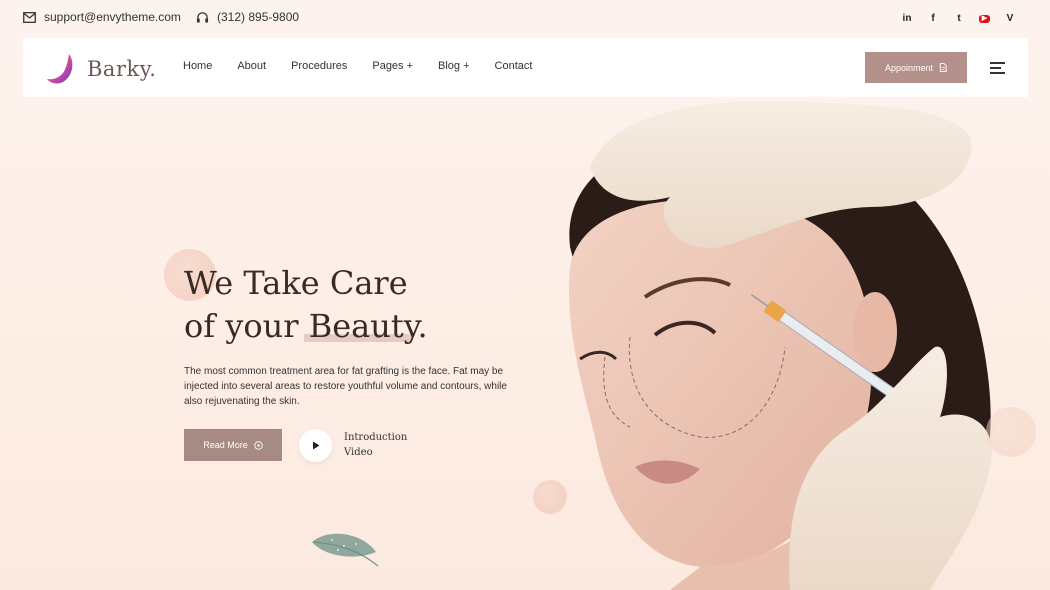  Describe the element at coordinates (984, 18) in the screenshot. I see `youtube-icon: ▶` at that location.